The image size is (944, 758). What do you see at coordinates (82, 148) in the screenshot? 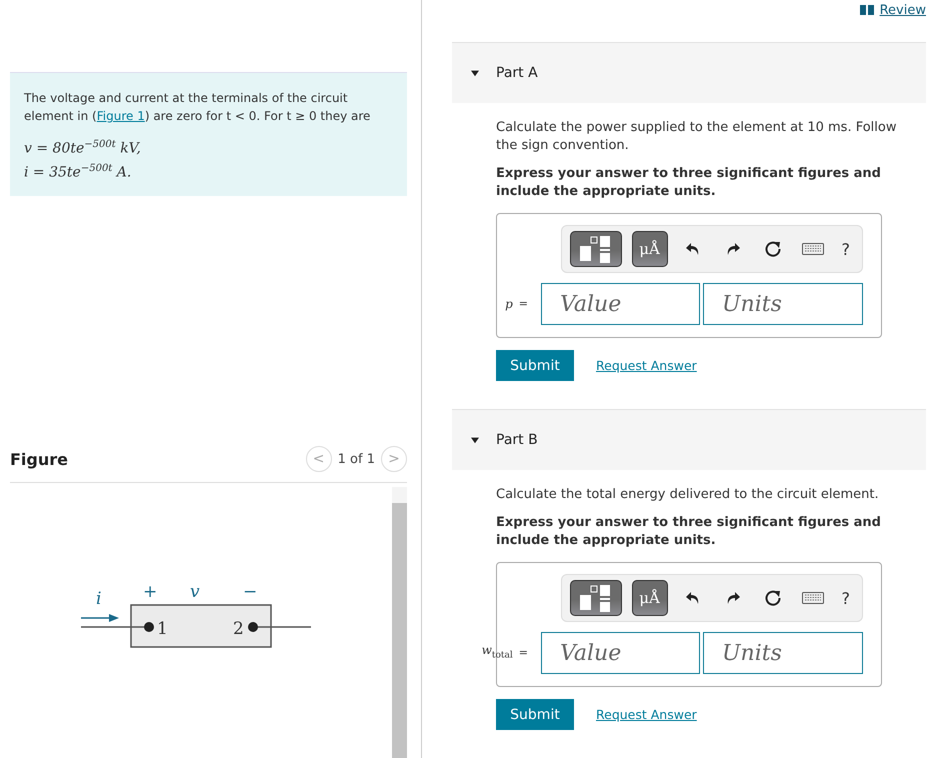
I see `equation: v = 80te$^{−500t}$ kV,` at bounding box center [82, 148].